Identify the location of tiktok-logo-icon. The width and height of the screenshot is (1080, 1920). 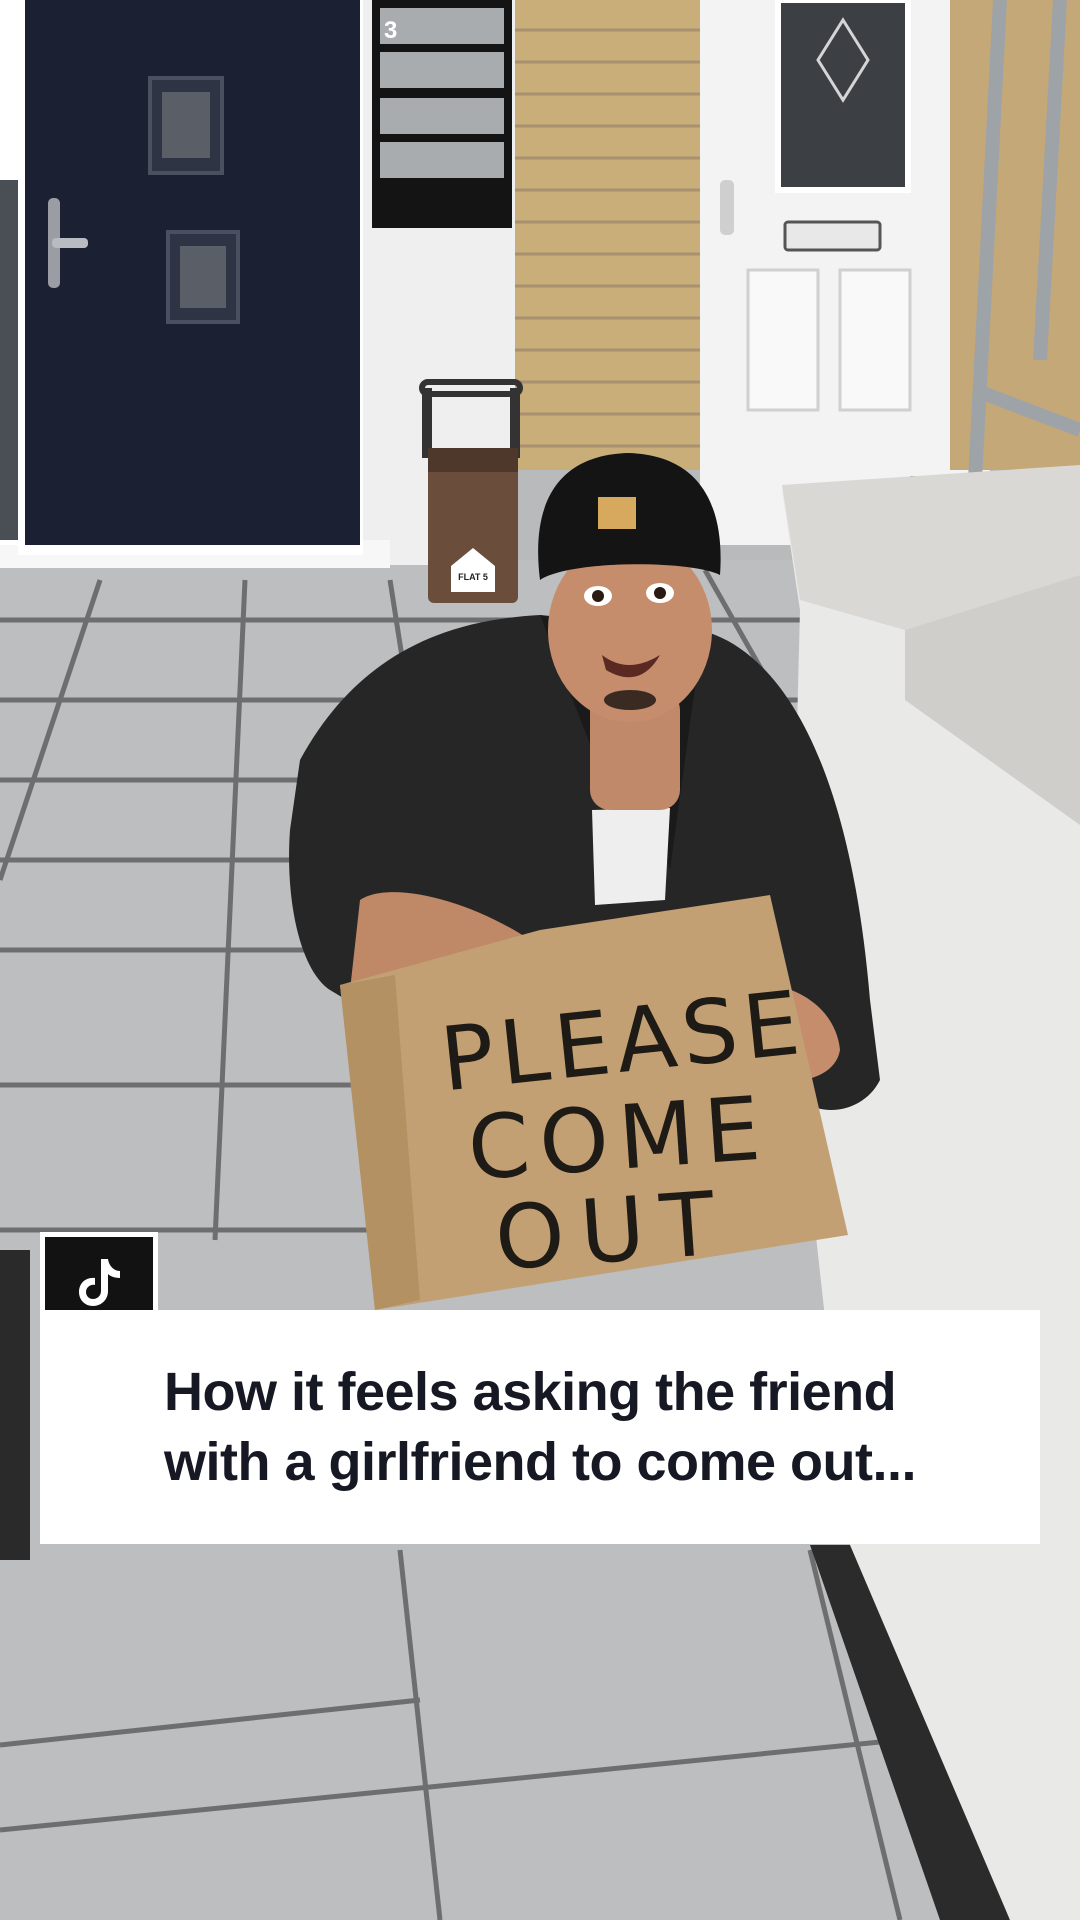
(99, 1282).